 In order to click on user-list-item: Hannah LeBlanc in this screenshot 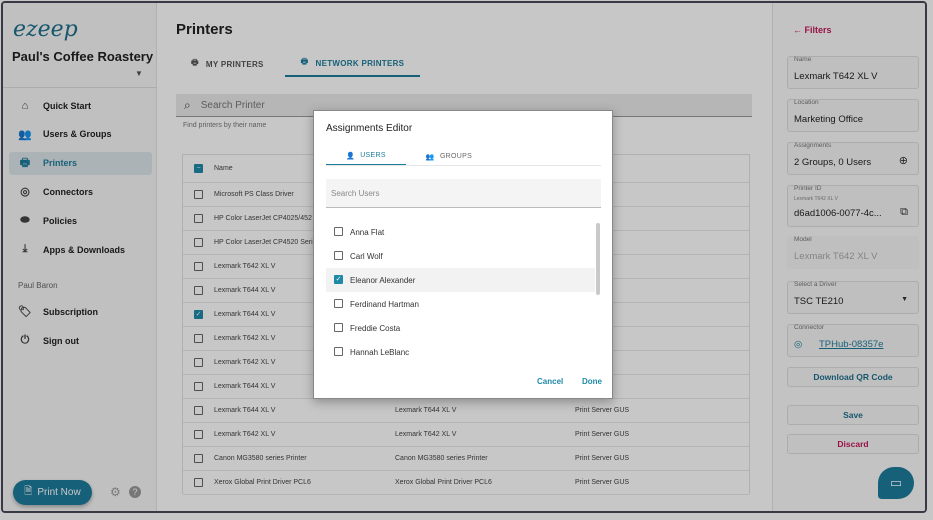, I will do `click(460, 352)`.